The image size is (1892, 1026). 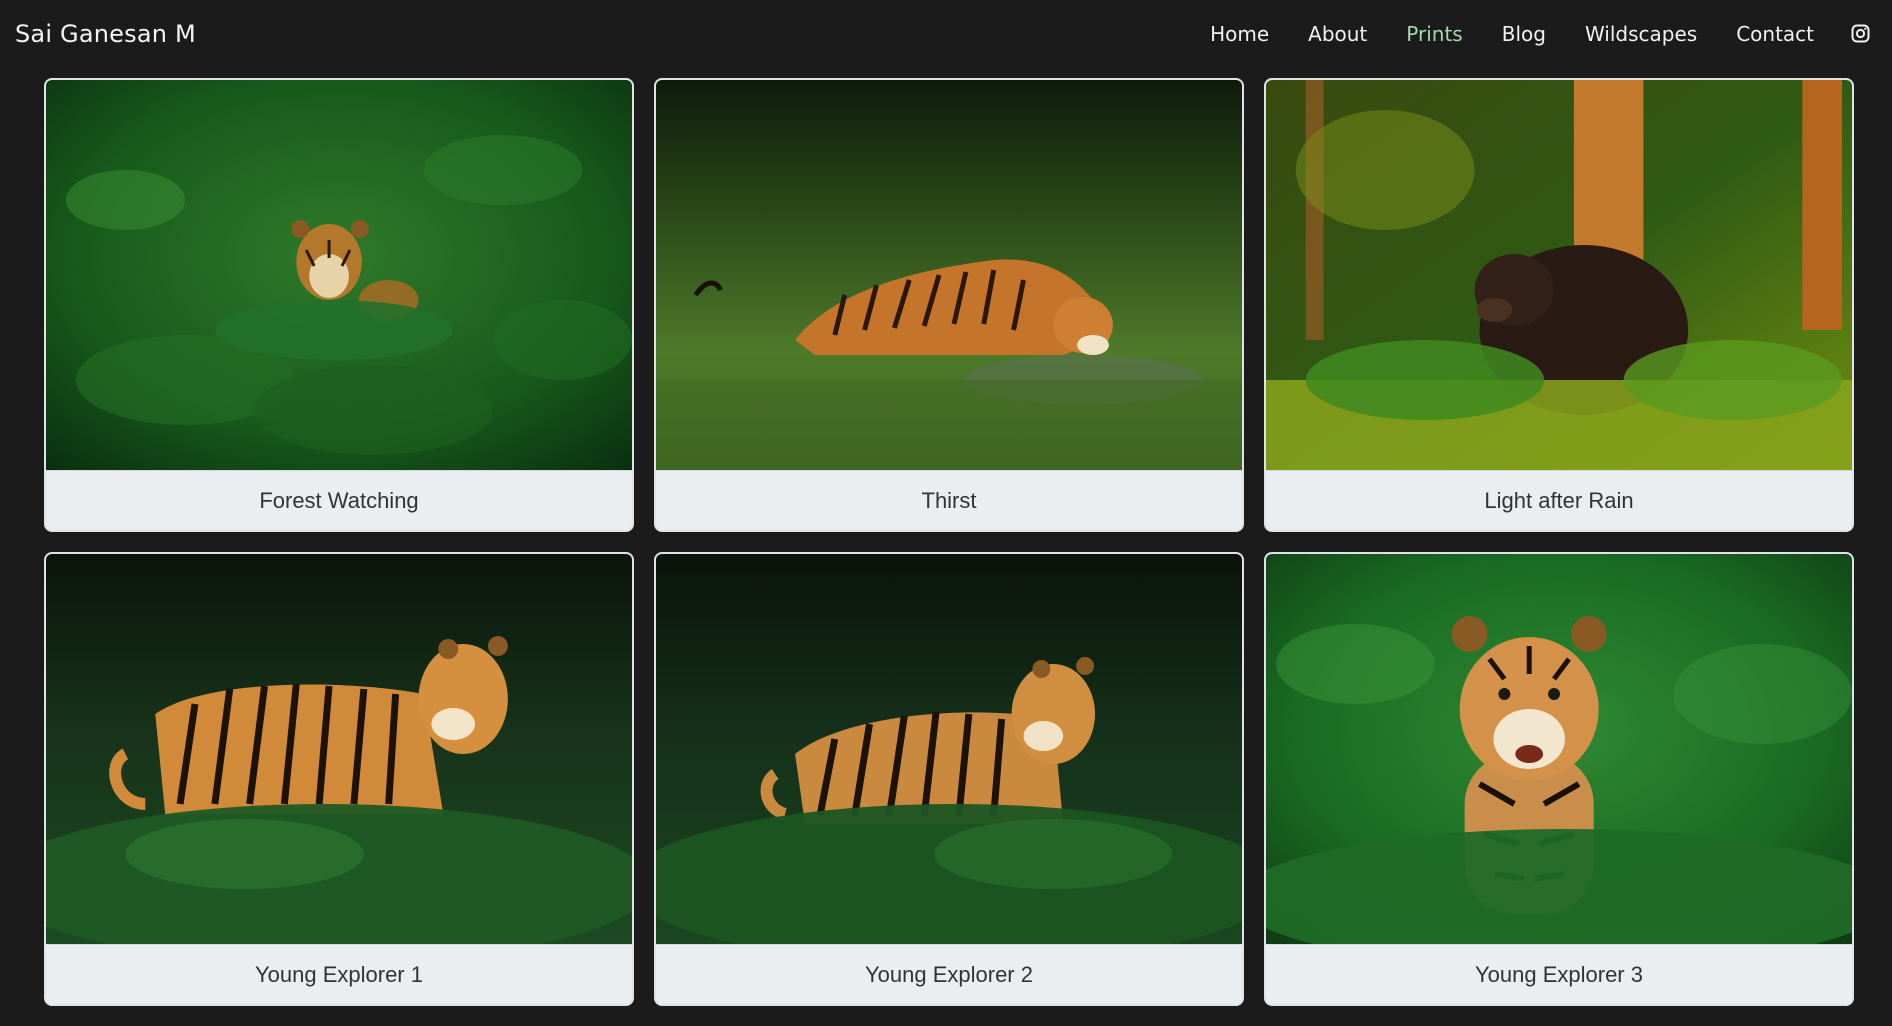 What do you see at coordinates (1860, 33) in the screenshot?
I see `instagram-icon` at bounding box center [1860, 33].